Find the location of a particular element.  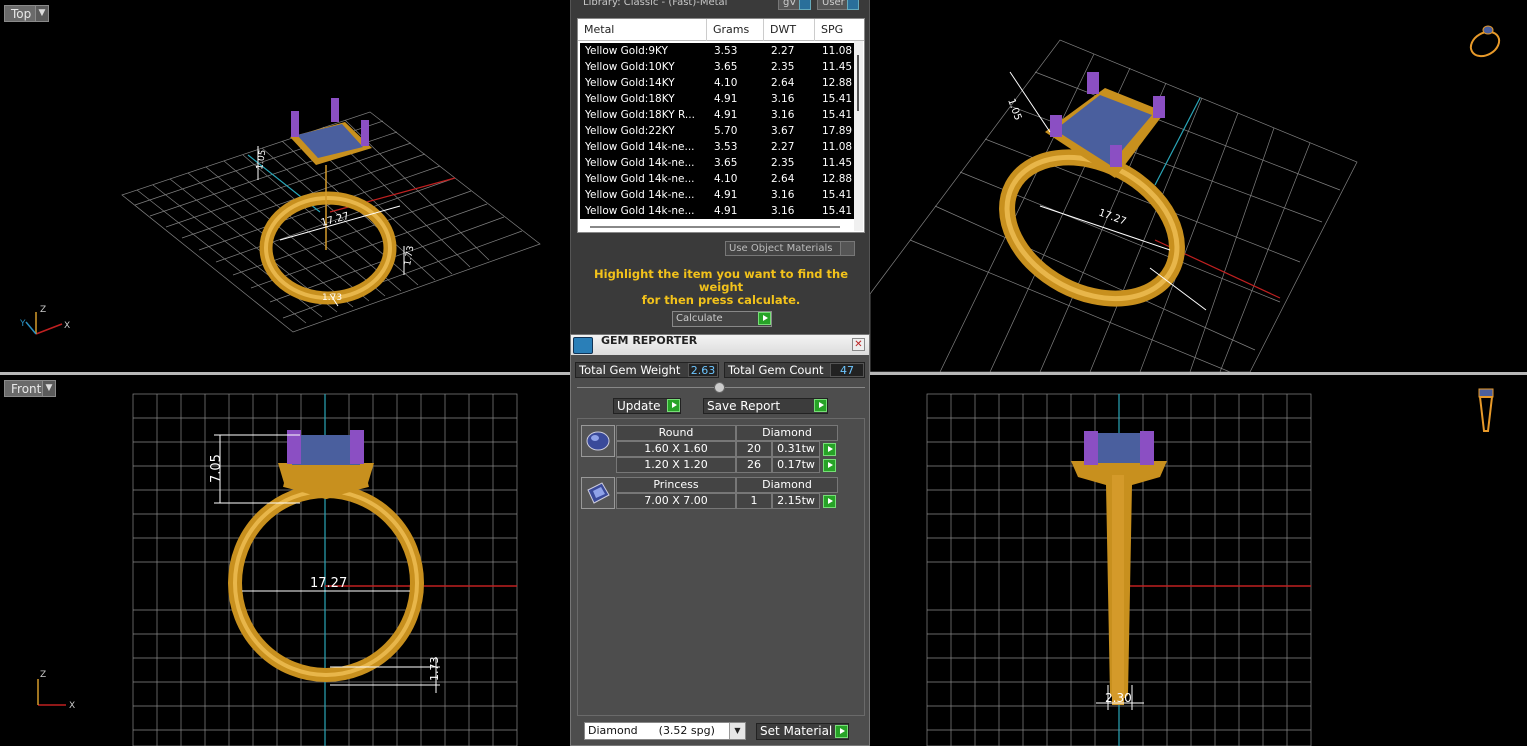

horizontal-scrollbar is located at coordinates (715, 227).